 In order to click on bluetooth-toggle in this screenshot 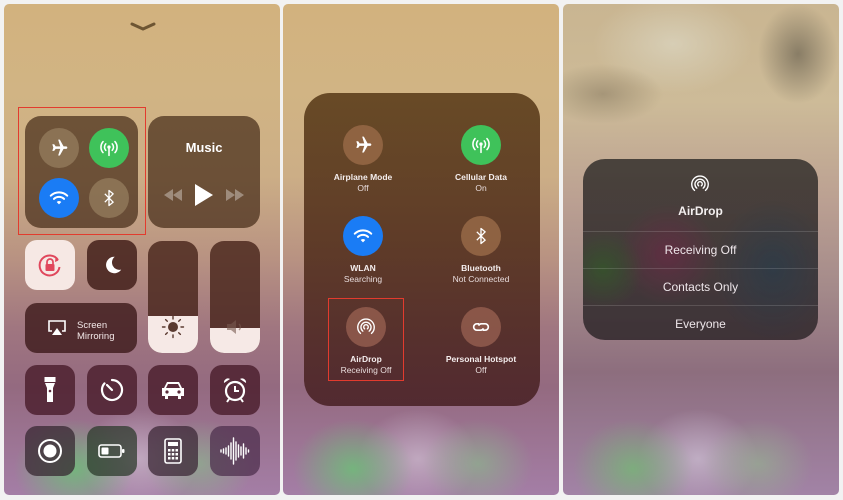, I will do `click(109, 198)`.